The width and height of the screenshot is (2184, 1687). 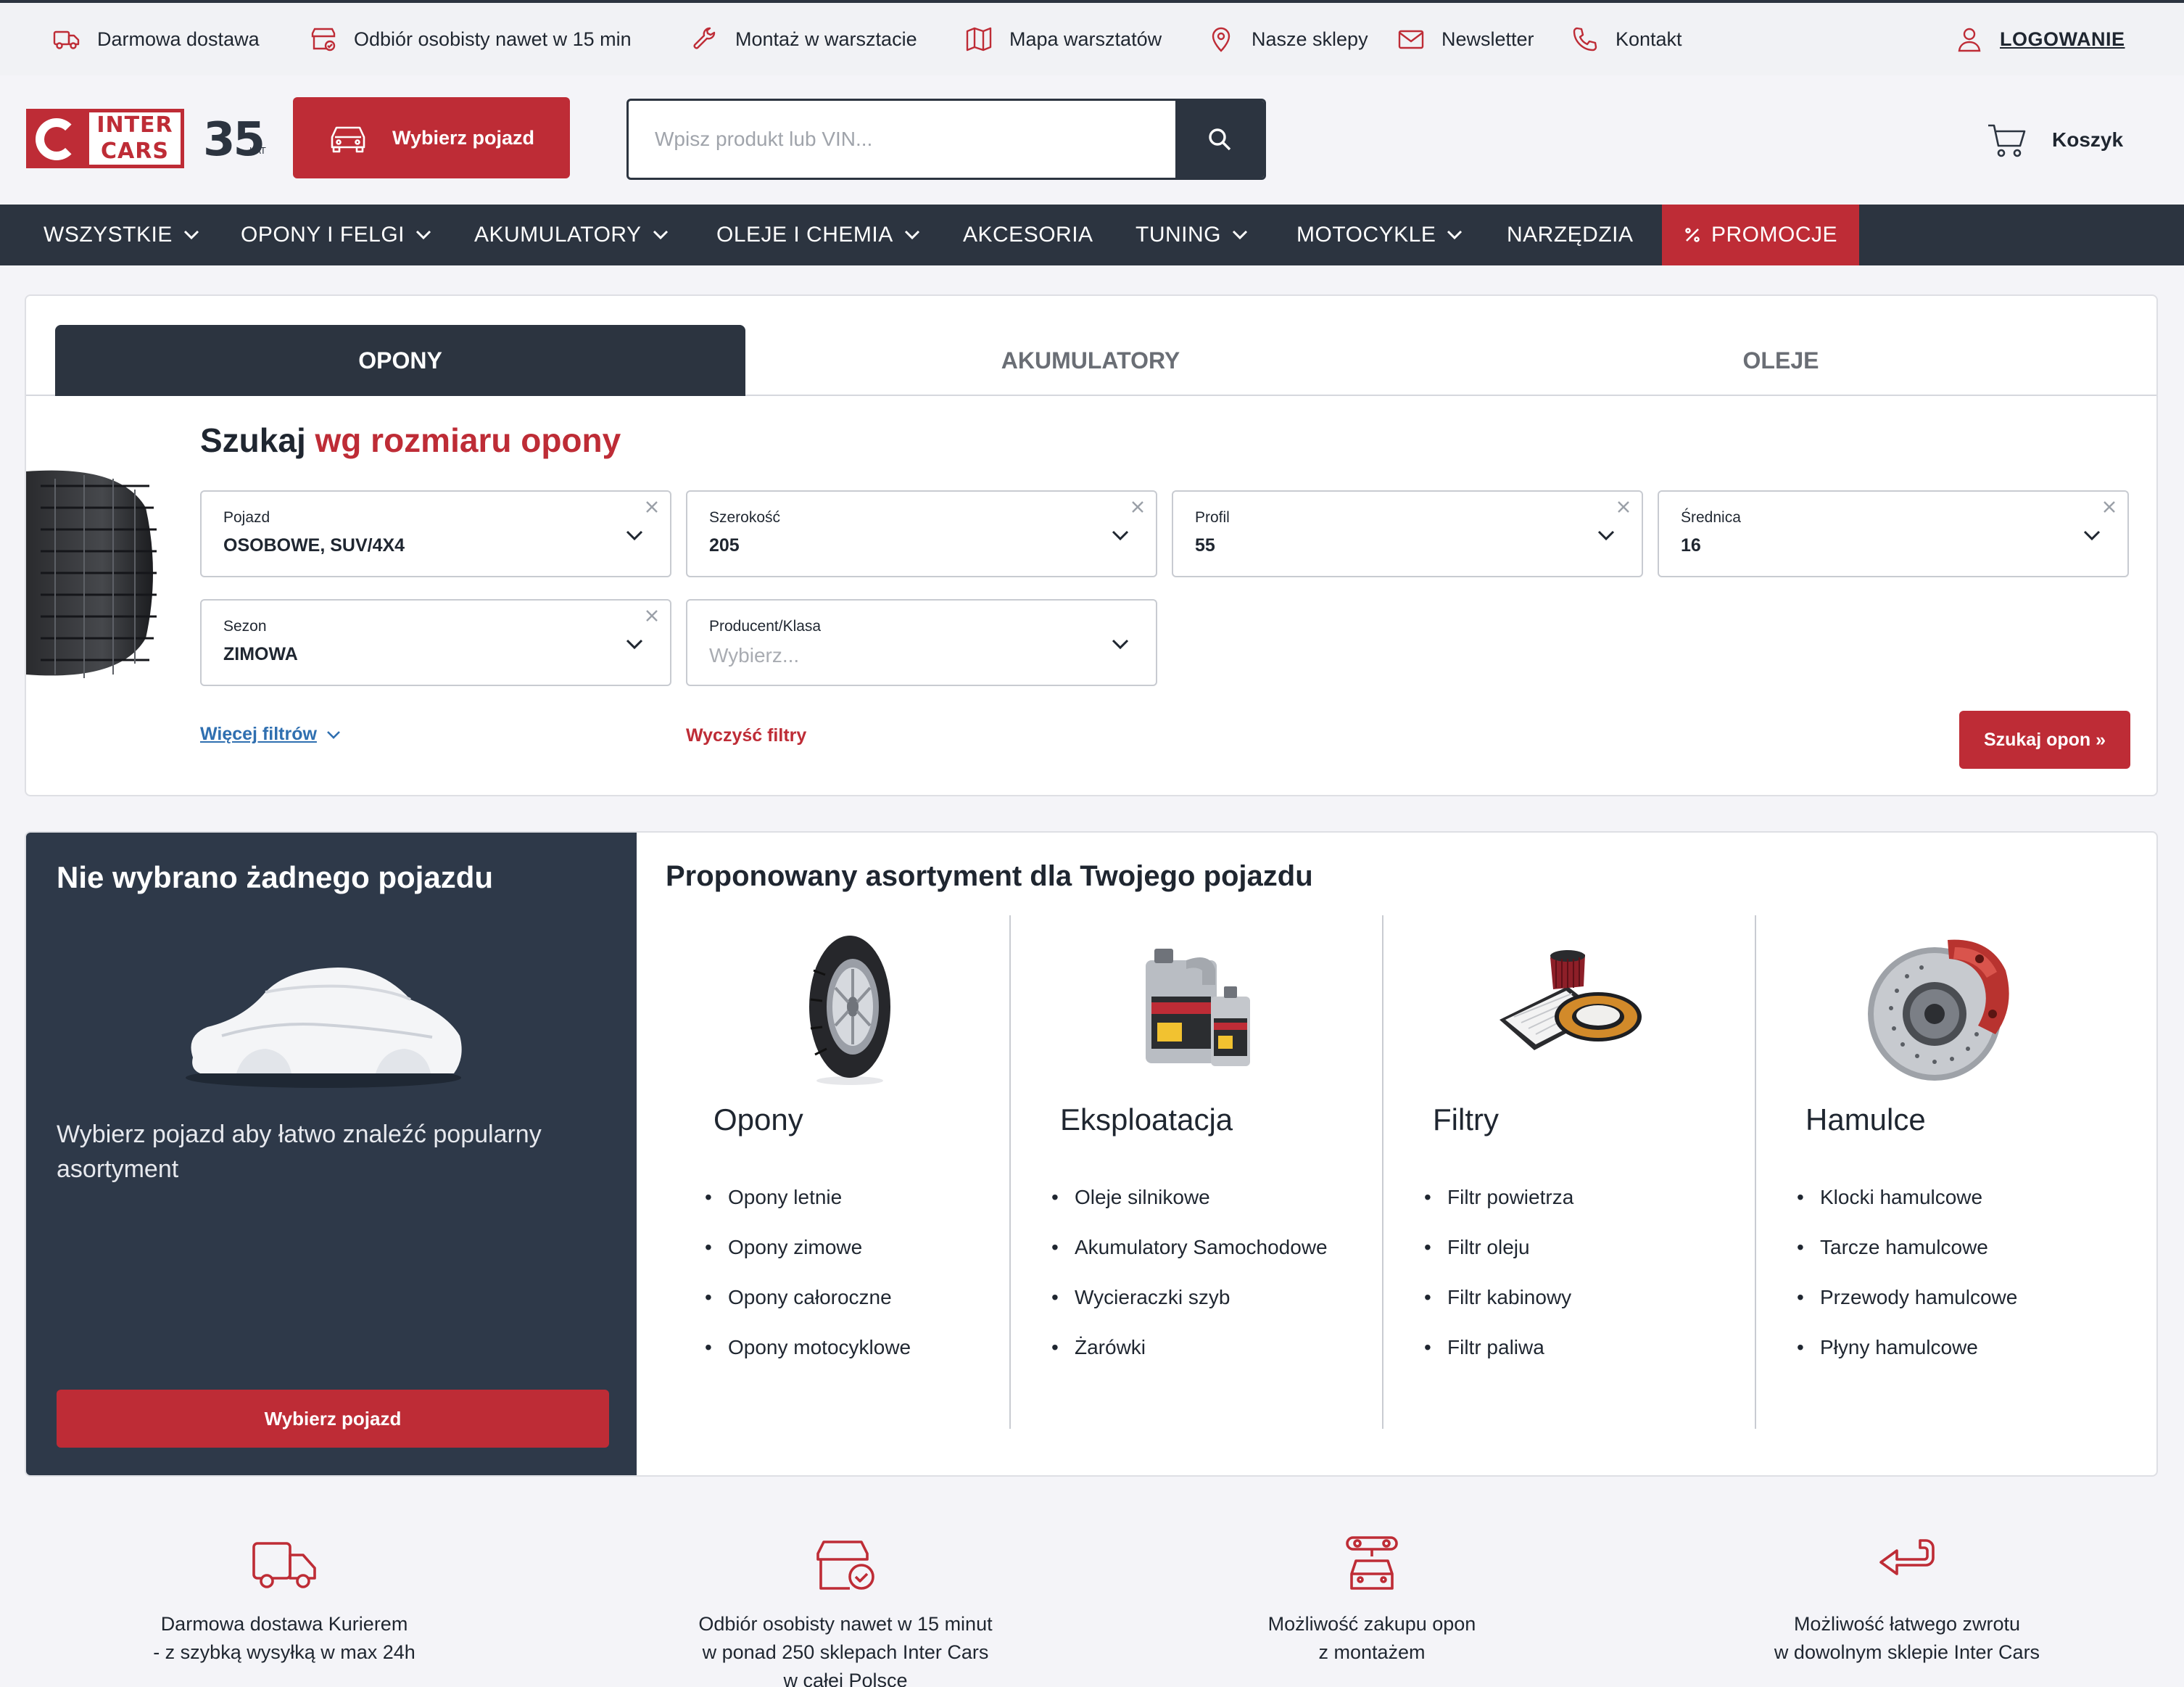 I want to click on nav-item-tools: NARZĘDZIA, so click(x=1570, y=235).